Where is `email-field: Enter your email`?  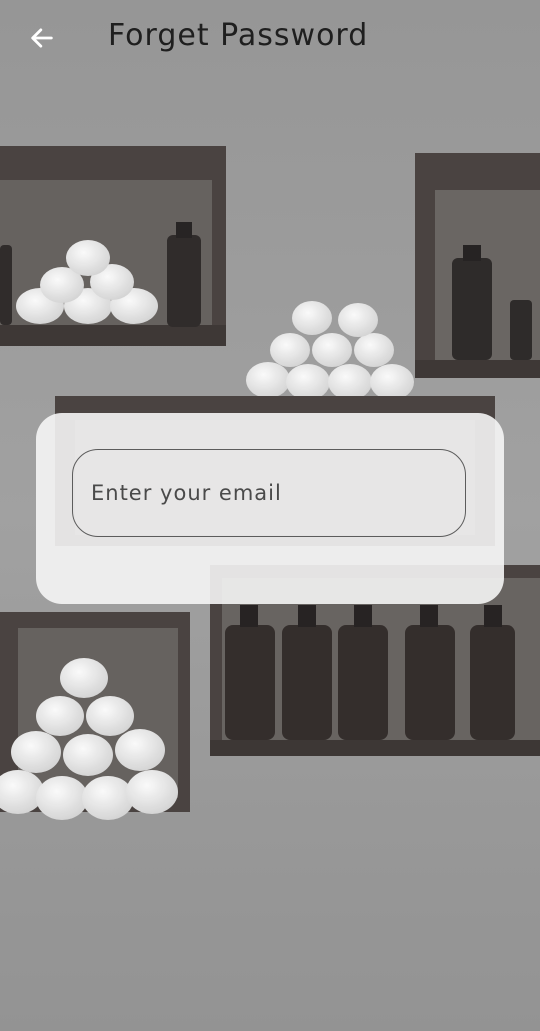 email-field: Enter your email is located at coordinates (269, 493).